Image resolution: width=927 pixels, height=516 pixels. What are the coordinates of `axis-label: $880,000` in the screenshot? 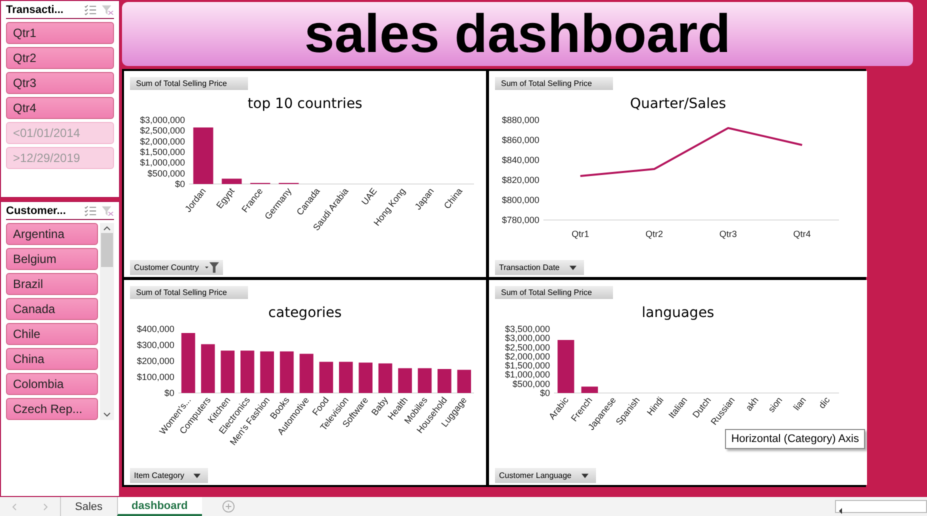 It's located at (521, 120).